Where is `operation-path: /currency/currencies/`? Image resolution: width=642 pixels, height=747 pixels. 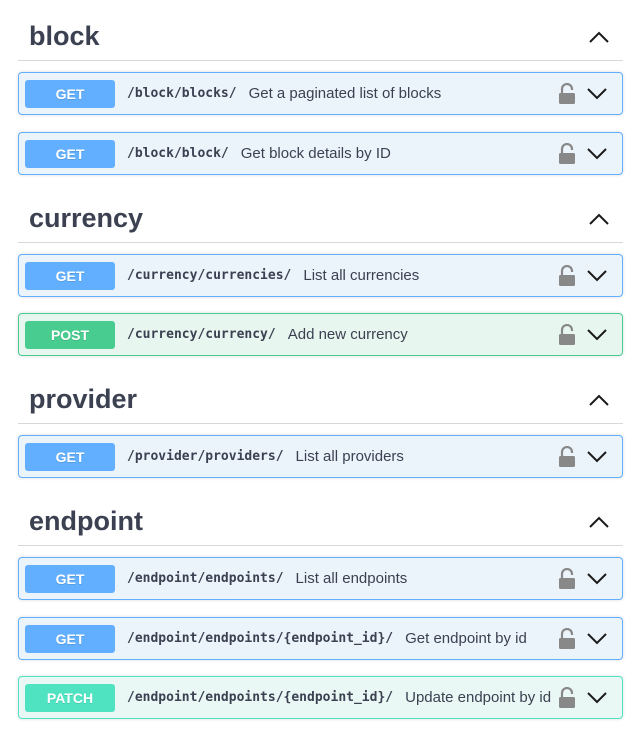 operation-path: /currency/currencies/ is located at coordinates (209, 275).